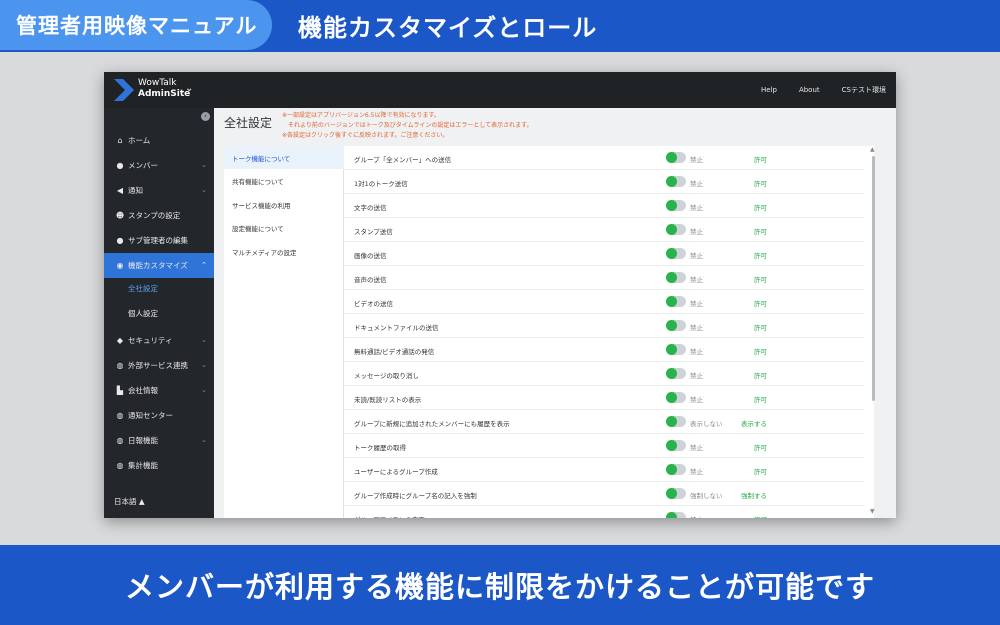  Describe the element at coordinates (389, 516) in the screenshot. I see `setting-label: グループアイコンの変更` at that location.